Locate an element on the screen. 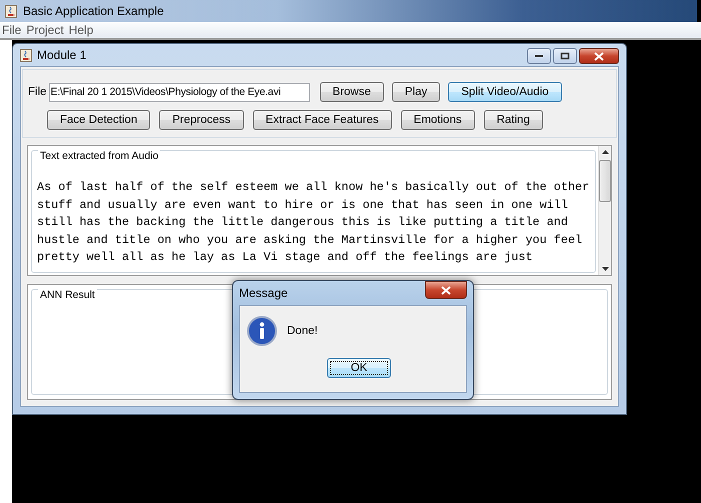  text-line: As of last half of the self esteem we all know he's basically out of the other is located at coordinates (313, 187).